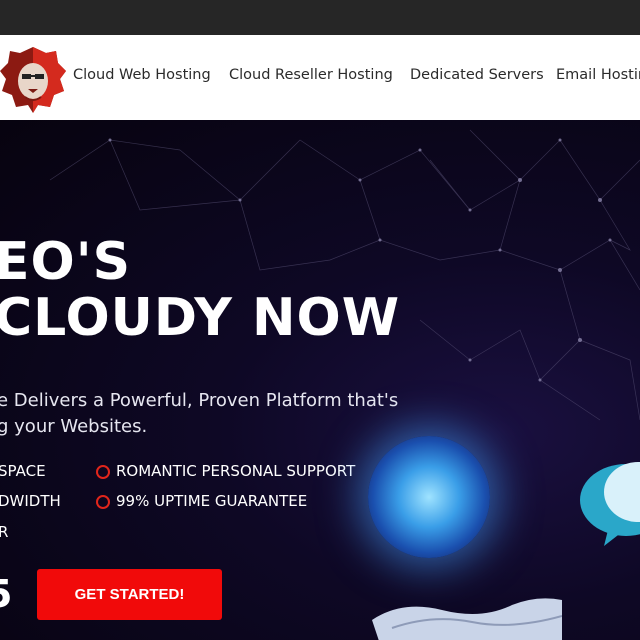 This screenshot has width=640, height=640. What do you see at coordinates (23, 471) in the screenshot?
I see `feature-left-1: SPACE` at bounding box center [23, 471].